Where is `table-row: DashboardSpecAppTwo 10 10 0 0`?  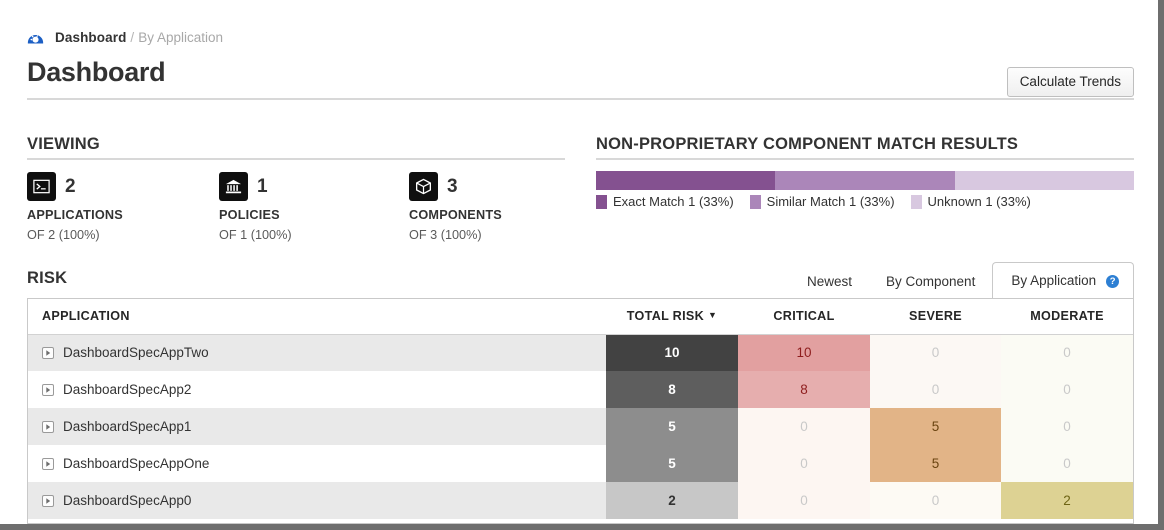 table-row: DashboardSpecAppTwo 10 10 0 0 is located at coordinates (580, 352).